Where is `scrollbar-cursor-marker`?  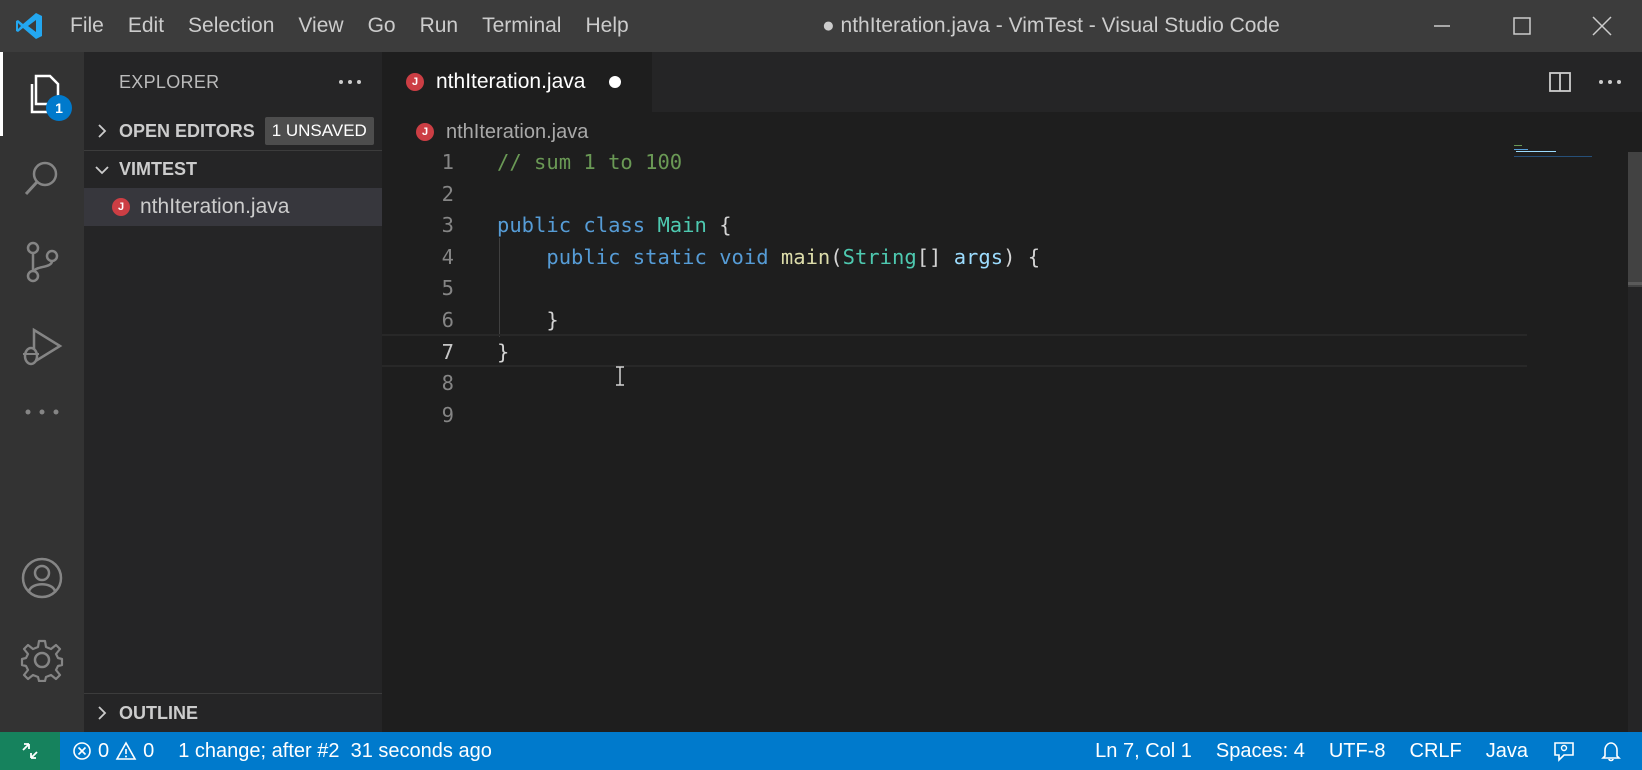
scrollbar-cursor-marker is located at coordinates (1635, 283).